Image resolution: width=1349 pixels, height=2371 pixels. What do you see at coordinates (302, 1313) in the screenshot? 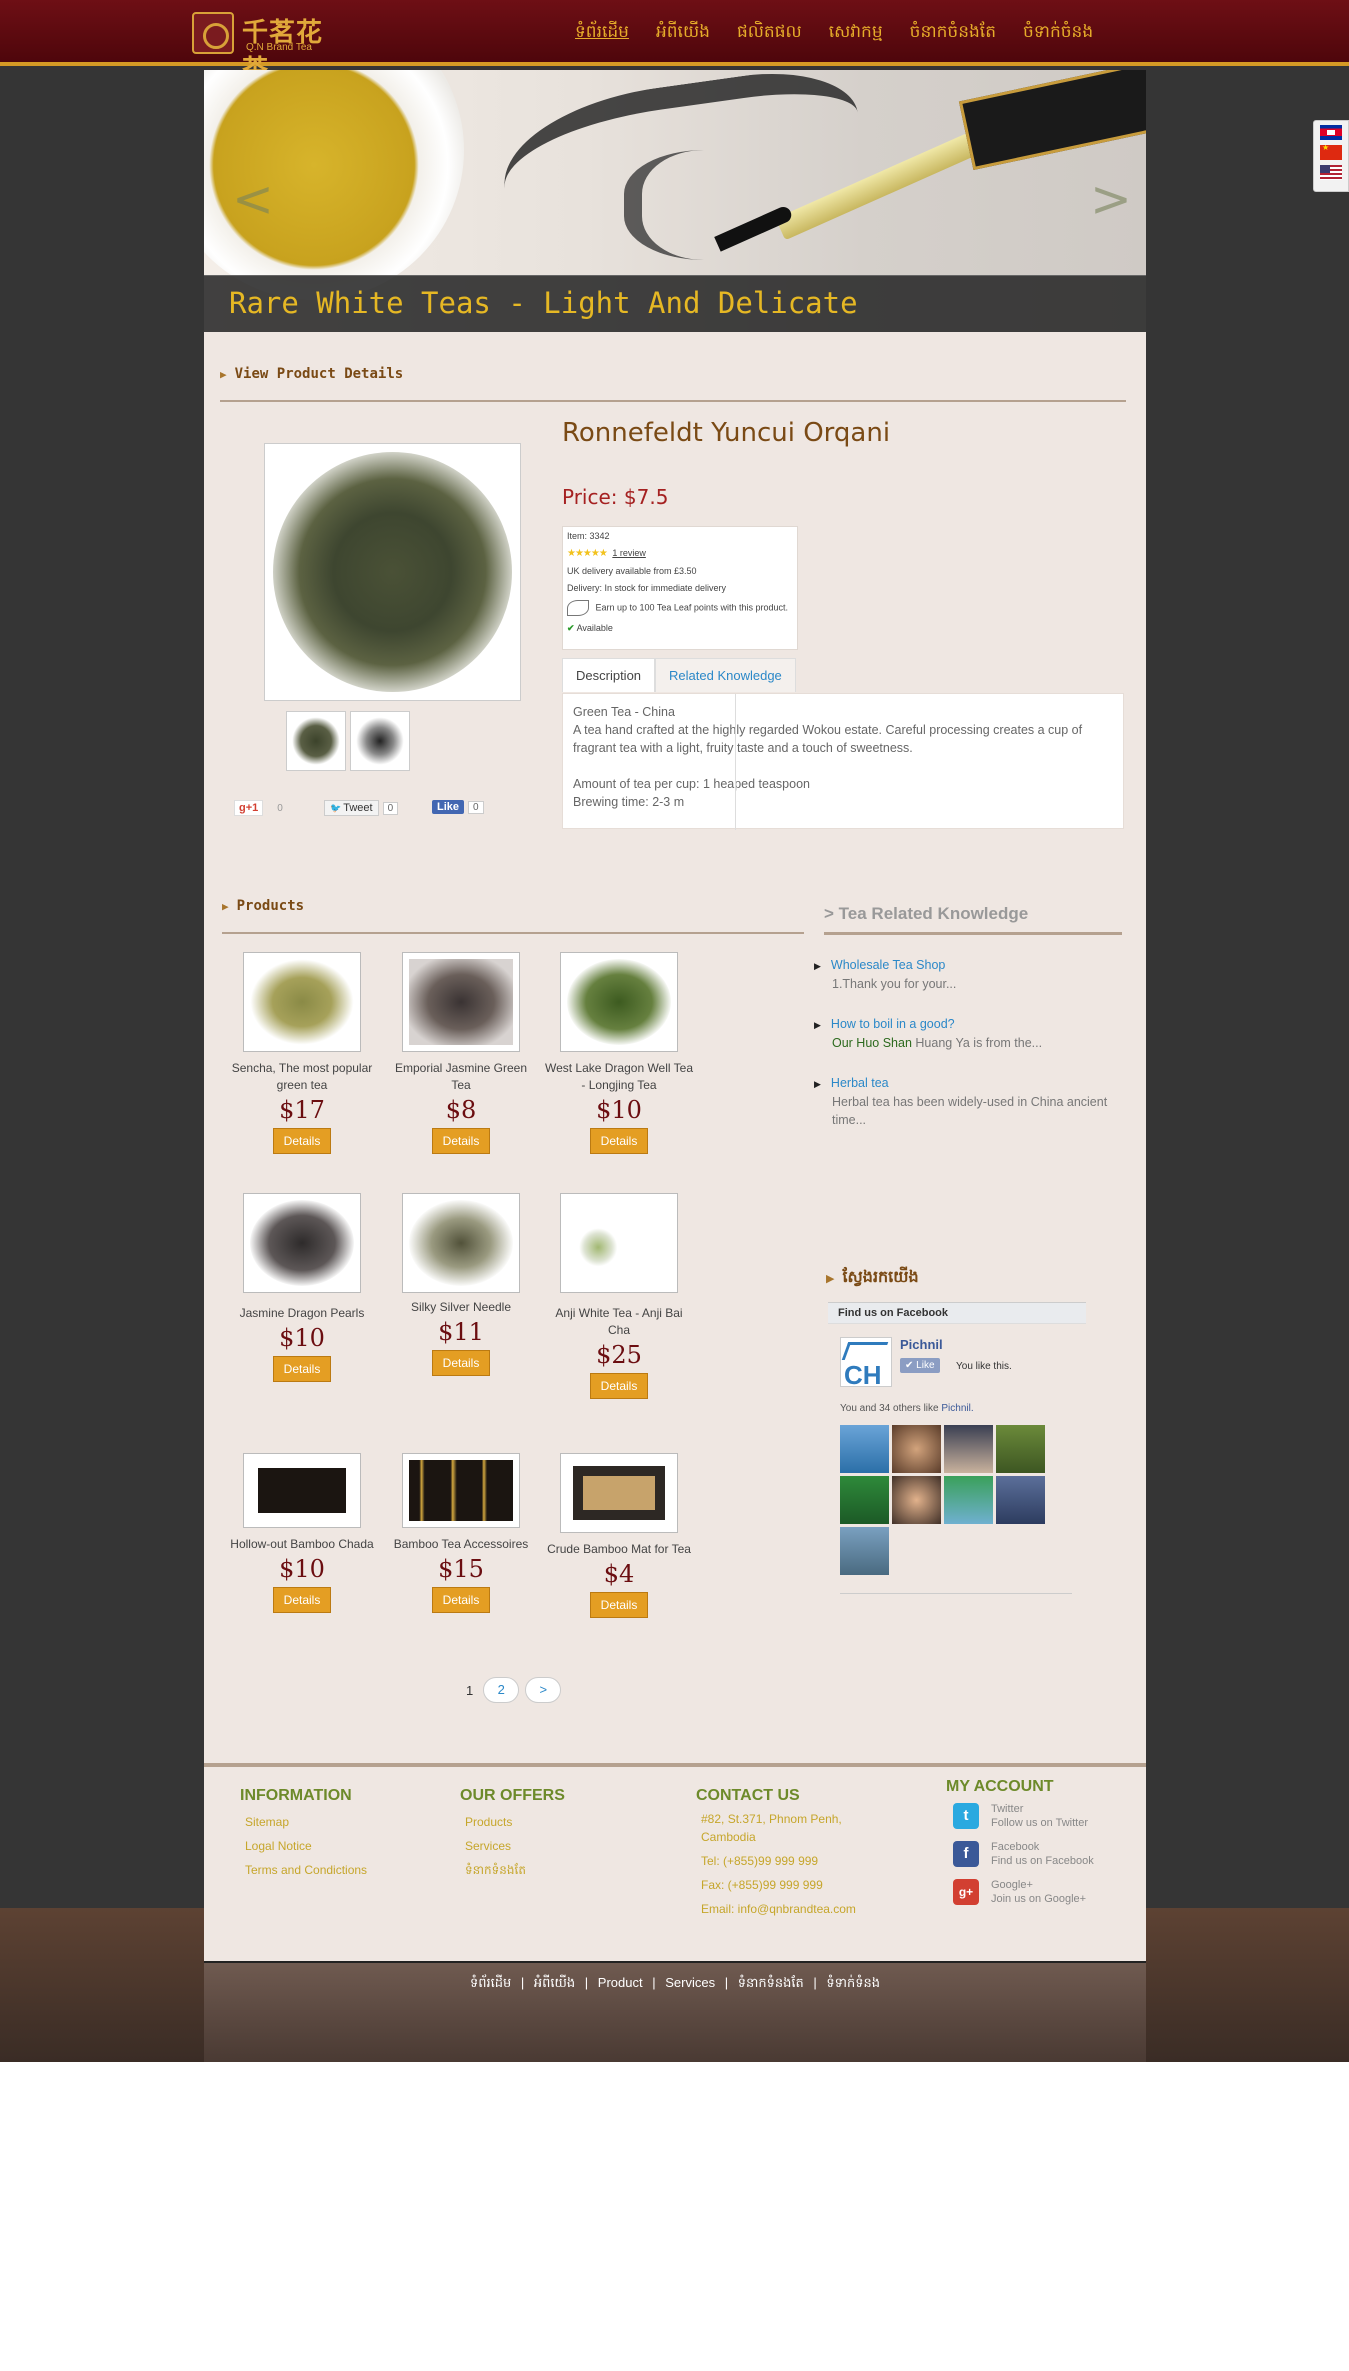
I see `product-name: Jasmine Dragon Pearls` at bounding box center [302, 1313].